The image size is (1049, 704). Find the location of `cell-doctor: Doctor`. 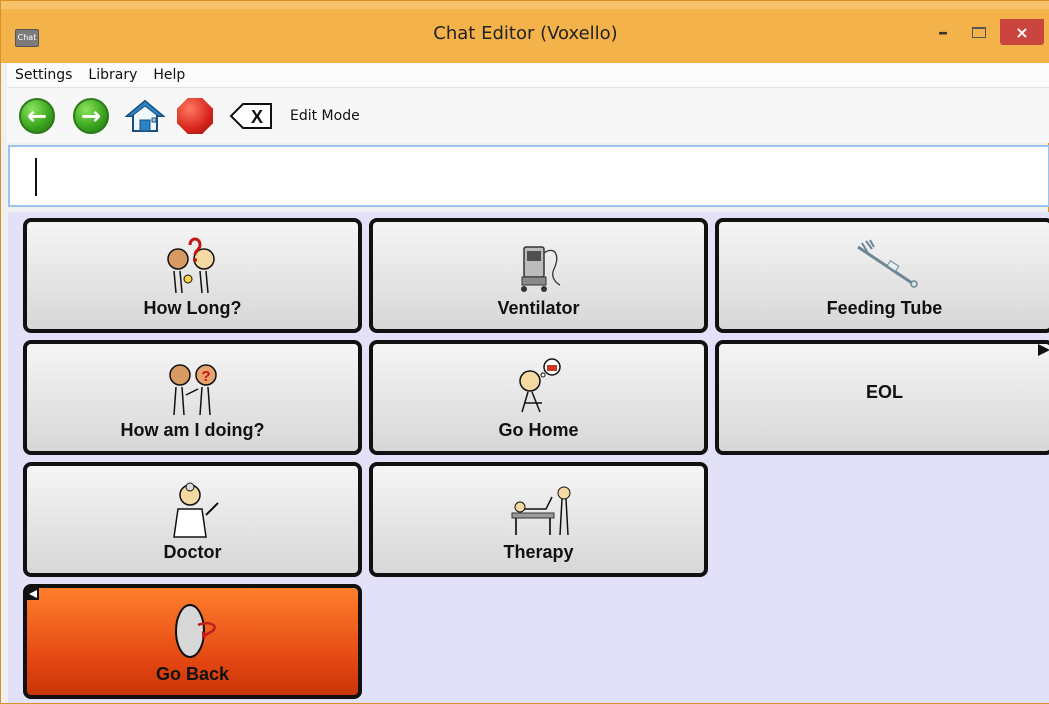

cell-doctor: Doctor is located at coordinates (192, 519).